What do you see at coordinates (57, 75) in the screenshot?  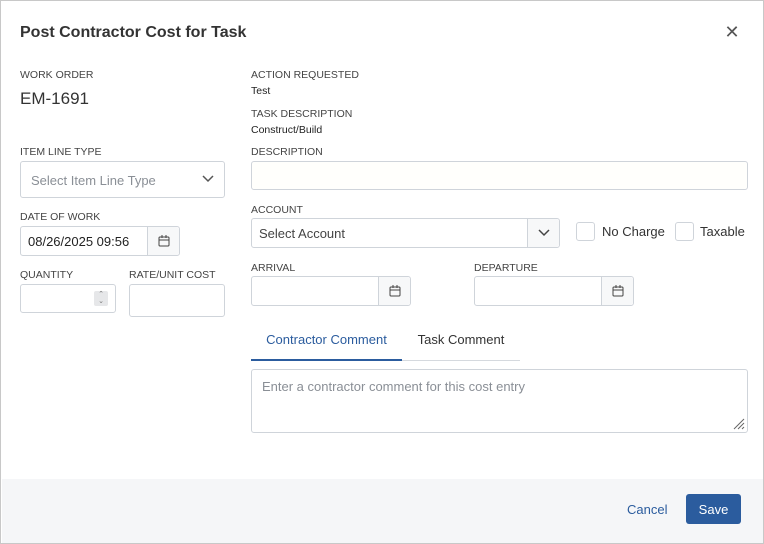 I see `work-order-label: WORK ORDER` at bounding box center [57, 75].